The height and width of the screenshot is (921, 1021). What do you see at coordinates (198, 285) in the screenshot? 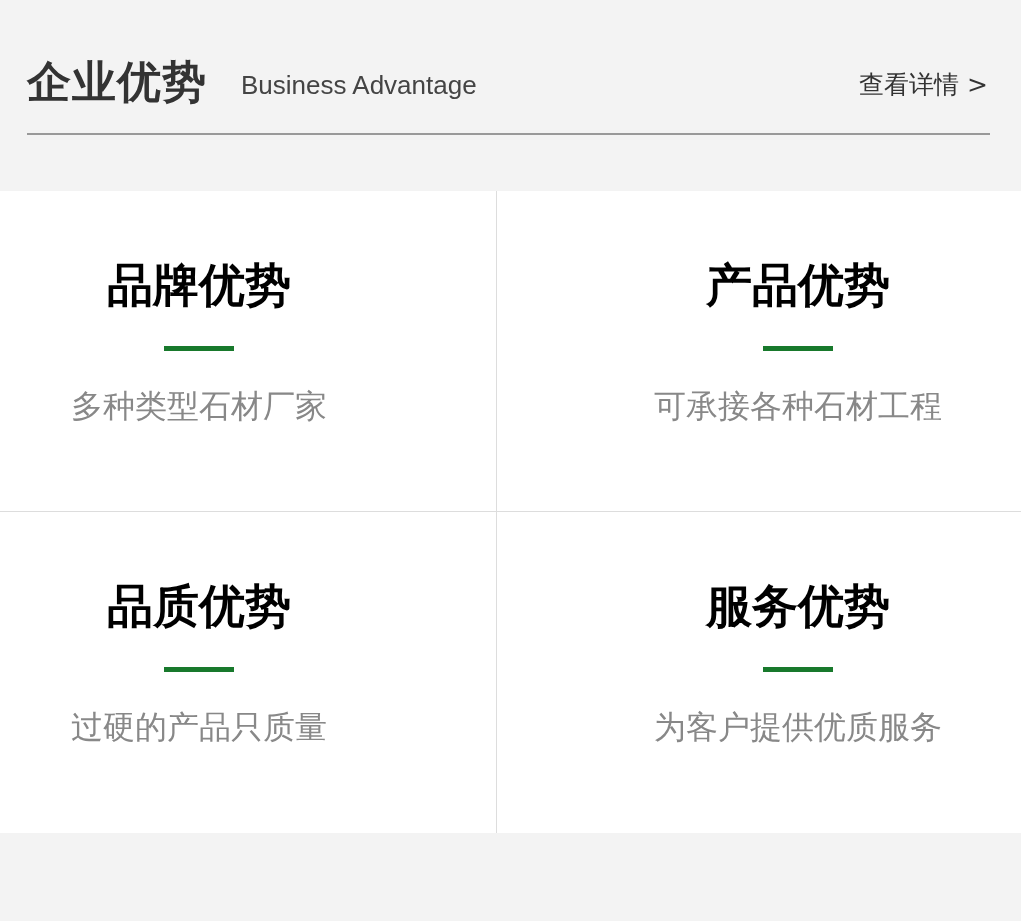
I see `advantage-title: 品牌优势` at bounding box center [198, 285].